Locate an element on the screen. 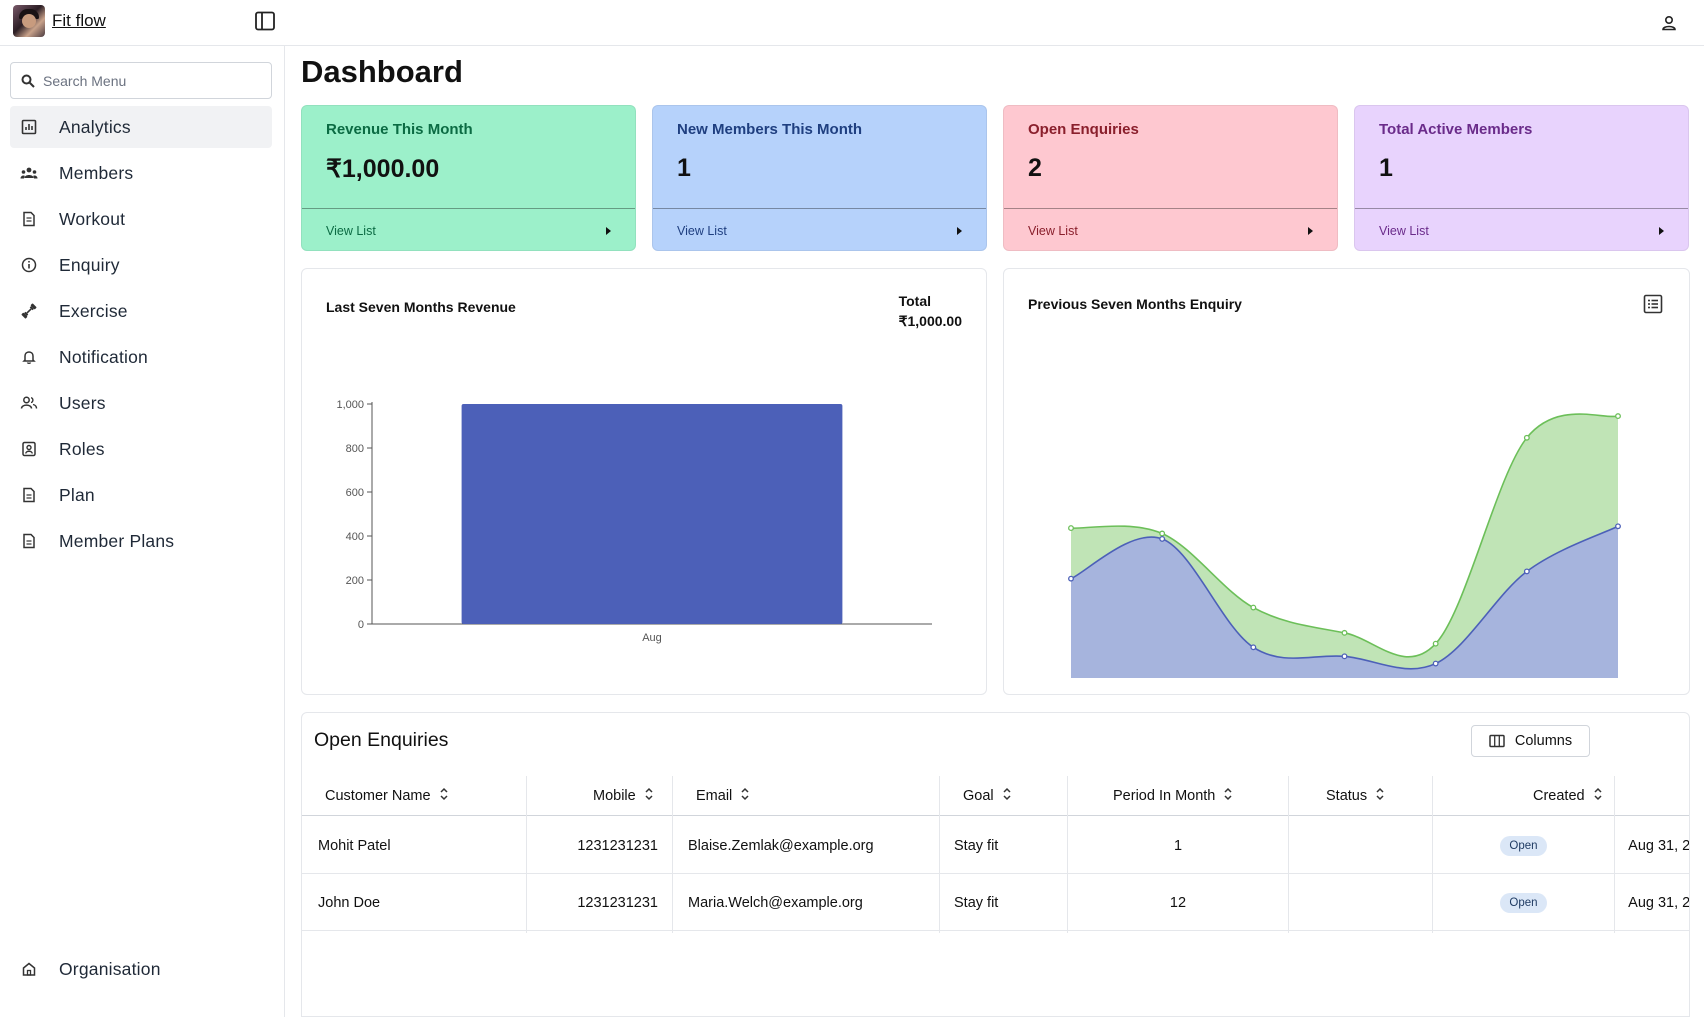  sidebar-item-workout: Workout is located at coordinates (141, 219).